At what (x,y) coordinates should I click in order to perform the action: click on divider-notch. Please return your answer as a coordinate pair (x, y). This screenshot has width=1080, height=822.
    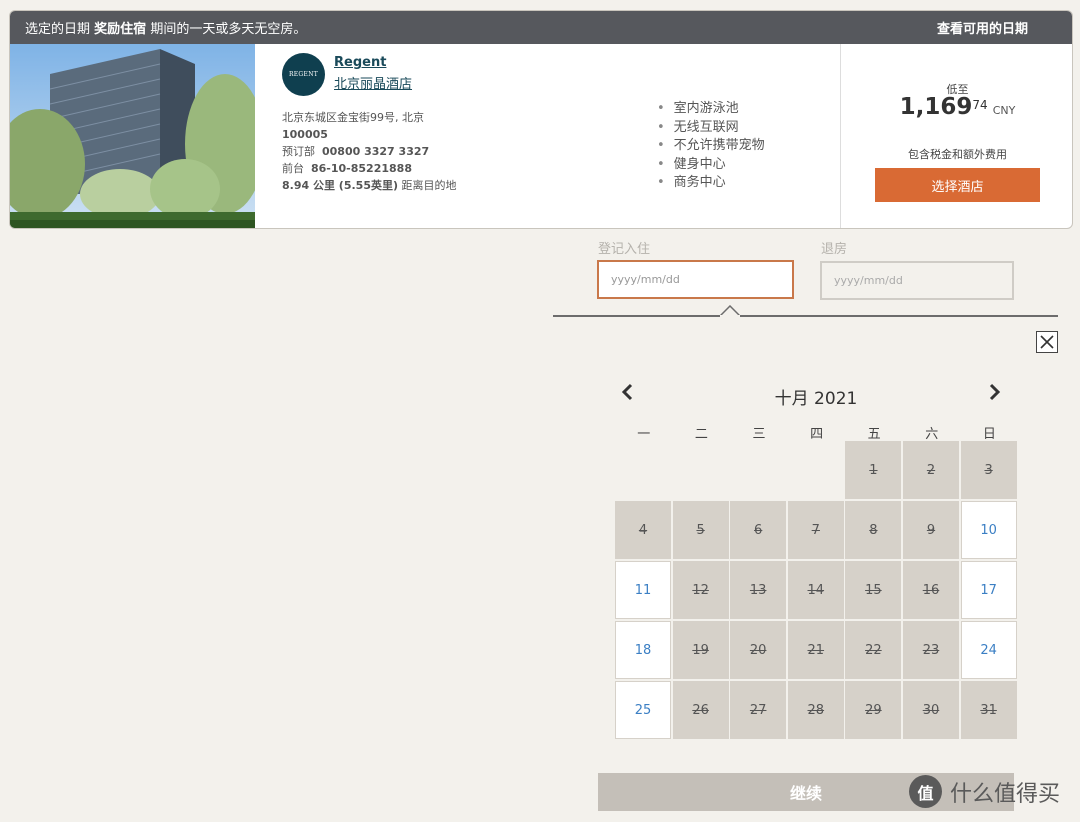
    Looking at the image, I should click on (730, 311).